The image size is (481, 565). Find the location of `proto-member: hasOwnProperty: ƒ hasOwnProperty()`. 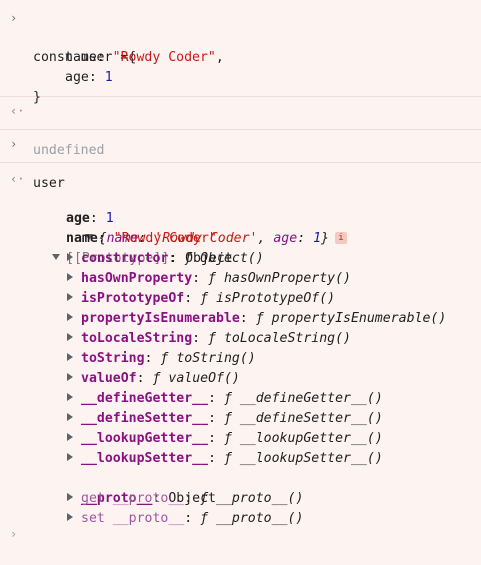

proto-member: hasOwnProperty: ƒ hasOwnProperty() is located at coordinates (209, 279).